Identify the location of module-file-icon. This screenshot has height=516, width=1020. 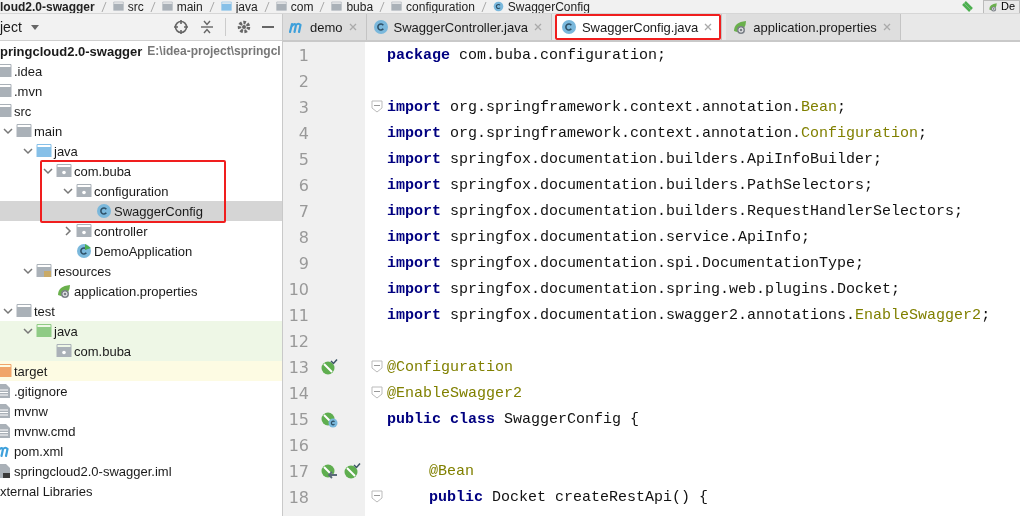
(6, 471).